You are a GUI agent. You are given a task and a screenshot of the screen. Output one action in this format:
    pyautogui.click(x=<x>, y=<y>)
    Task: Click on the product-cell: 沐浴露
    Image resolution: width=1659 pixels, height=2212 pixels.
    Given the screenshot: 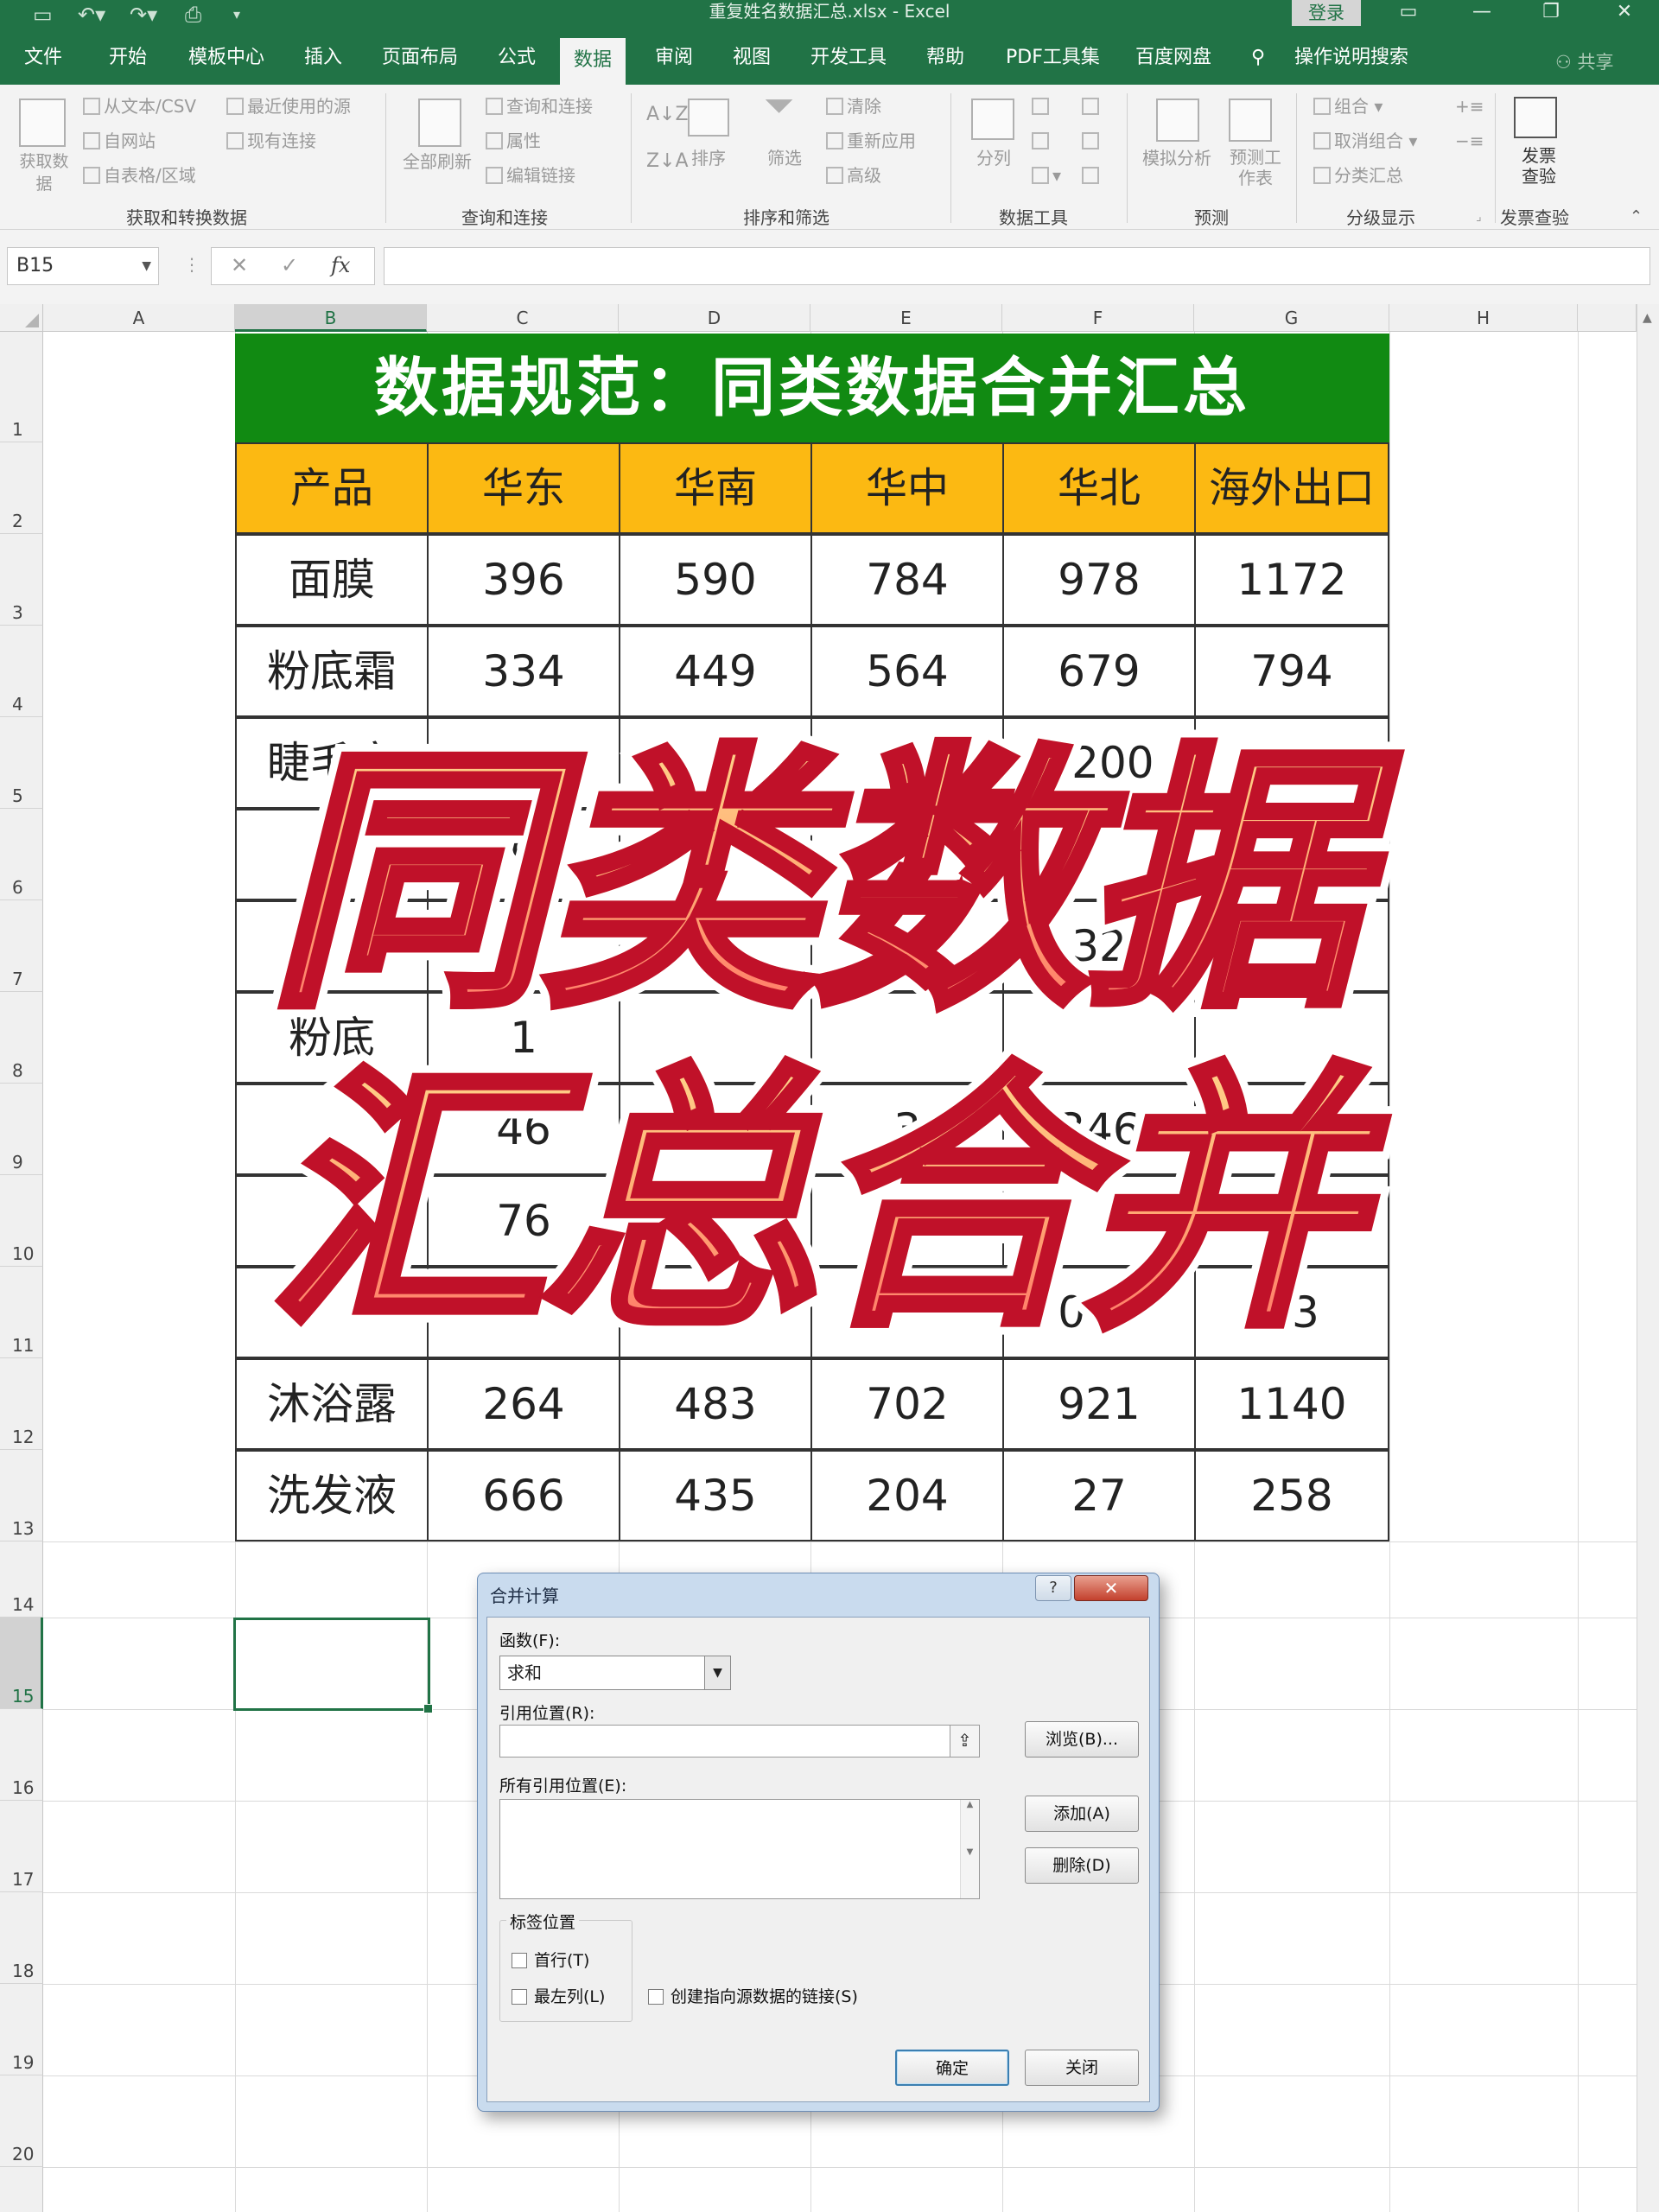 What is the action you would take?
    pyautogui.click(x=332, y=1404)
    